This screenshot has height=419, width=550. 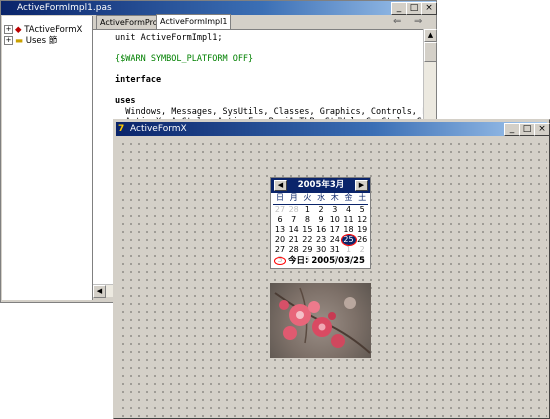 What do you see at coordinates (280, 230) in the screenshot?
I see `calendar-day: 13` at bounding box center [280, 230].